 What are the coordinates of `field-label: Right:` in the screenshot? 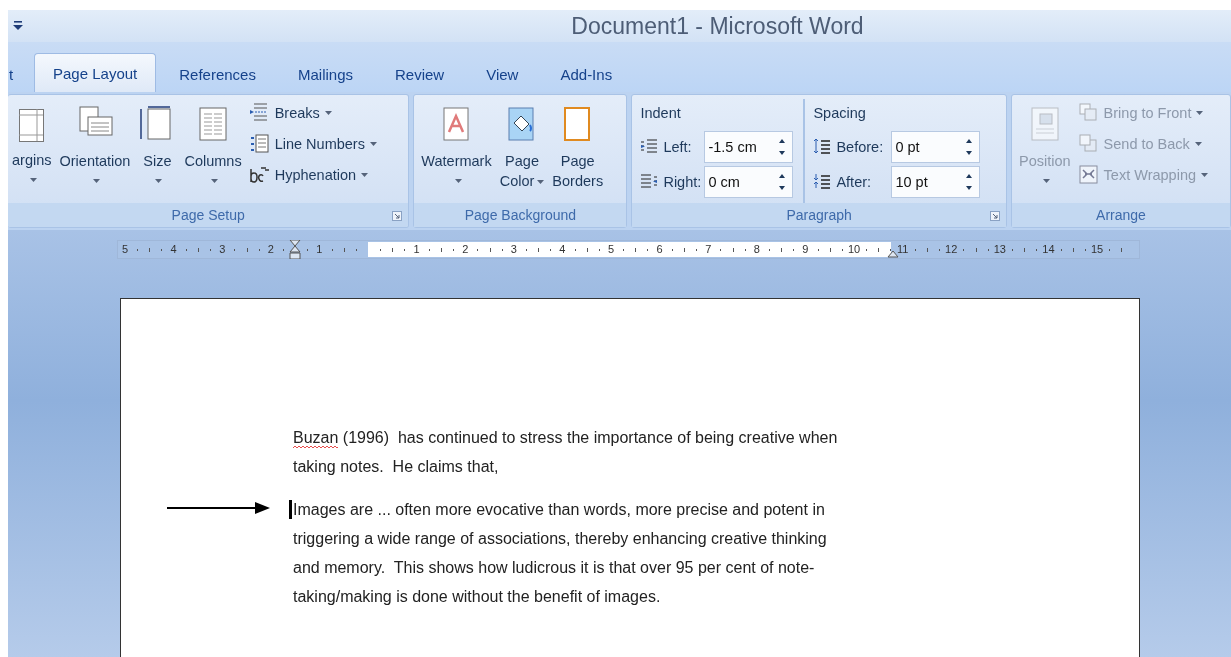 It's located at (681, 181).